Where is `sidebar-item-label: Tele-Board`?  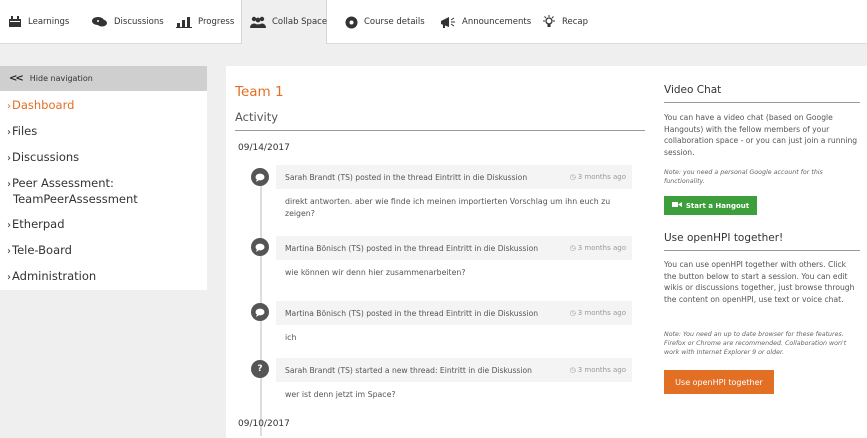
sidebar-item-label: Tele-Board is located at coordinates (42, 250).